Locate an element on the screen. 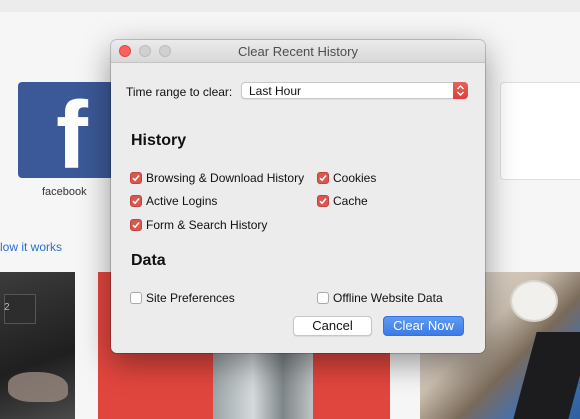 Image resolution: width=580 pixels, height=419 pixels. facebook-top-site-tile: f is located at coordinates (68, 130).